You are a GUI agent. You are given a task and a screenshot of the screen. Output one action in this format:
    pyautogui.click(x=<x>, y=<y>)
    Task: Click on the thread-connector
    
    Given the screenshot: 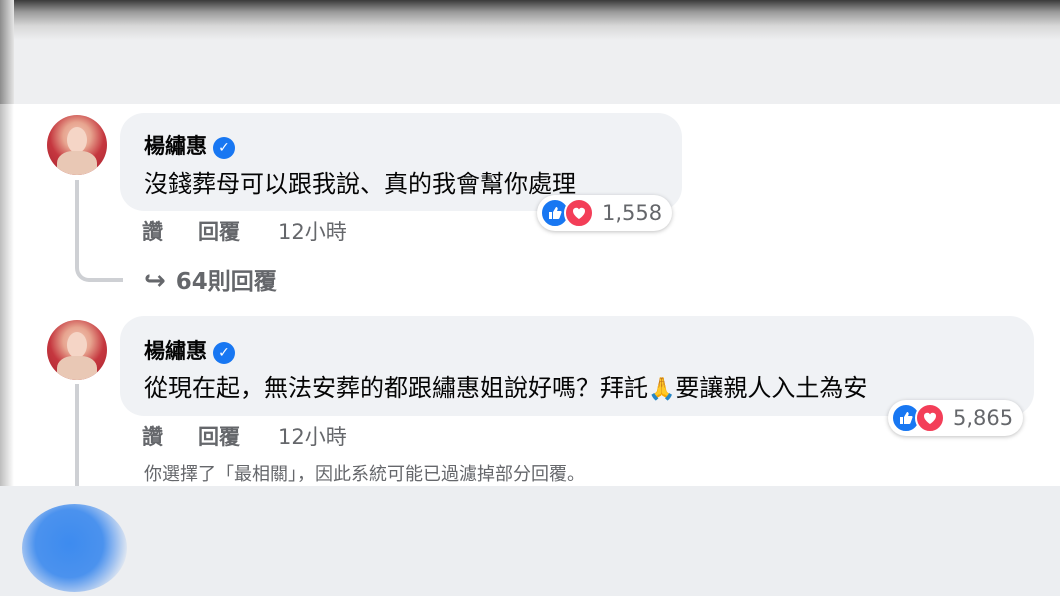 What is the action you would take?
    pyautogui.click(x=99, y=268)
    